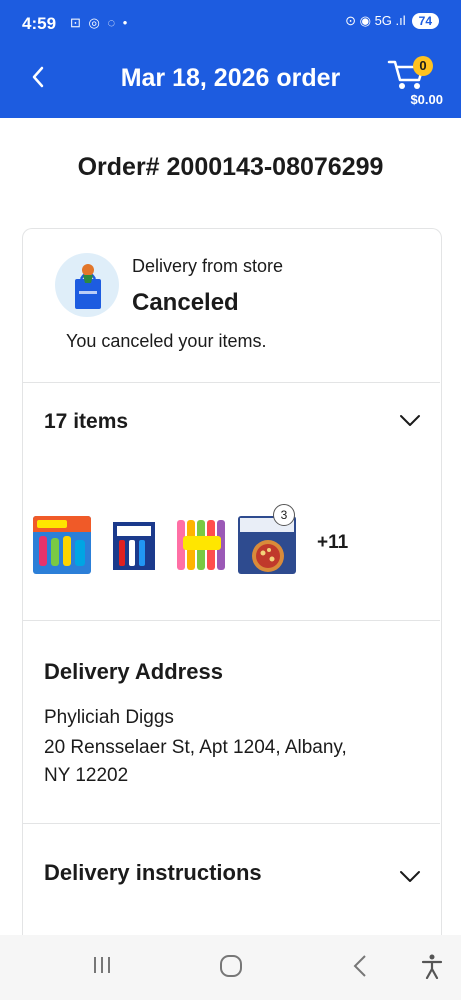 The height and width of the screenshot is (1000, 461). What do you see at coordinates (39, 23) in the screenshot?
I see `status-time: 4:59` at bounding box center [39, 23].